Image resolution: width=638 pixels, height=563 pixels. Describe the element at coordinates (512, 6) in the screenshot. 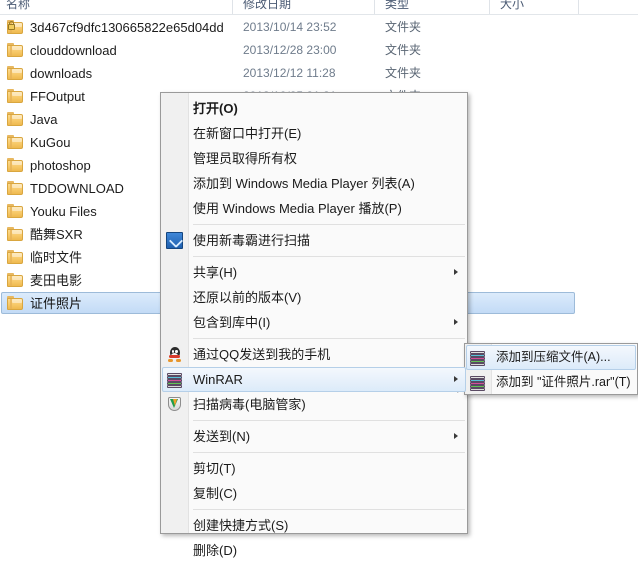

I see `column-header-3: 大小` at that location.